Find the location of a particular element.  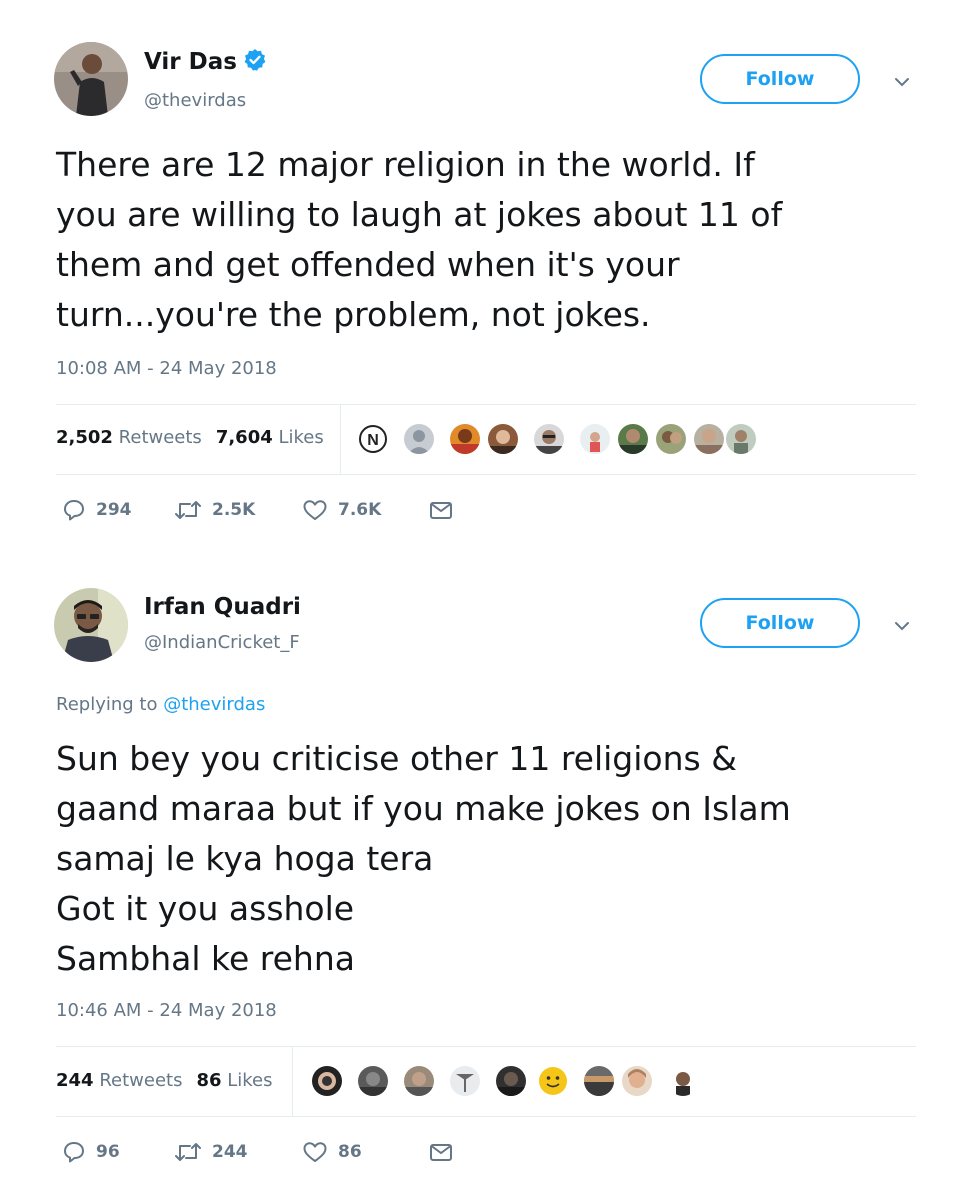

retweet-button: 2.5K is located at coordinates (214, 510).